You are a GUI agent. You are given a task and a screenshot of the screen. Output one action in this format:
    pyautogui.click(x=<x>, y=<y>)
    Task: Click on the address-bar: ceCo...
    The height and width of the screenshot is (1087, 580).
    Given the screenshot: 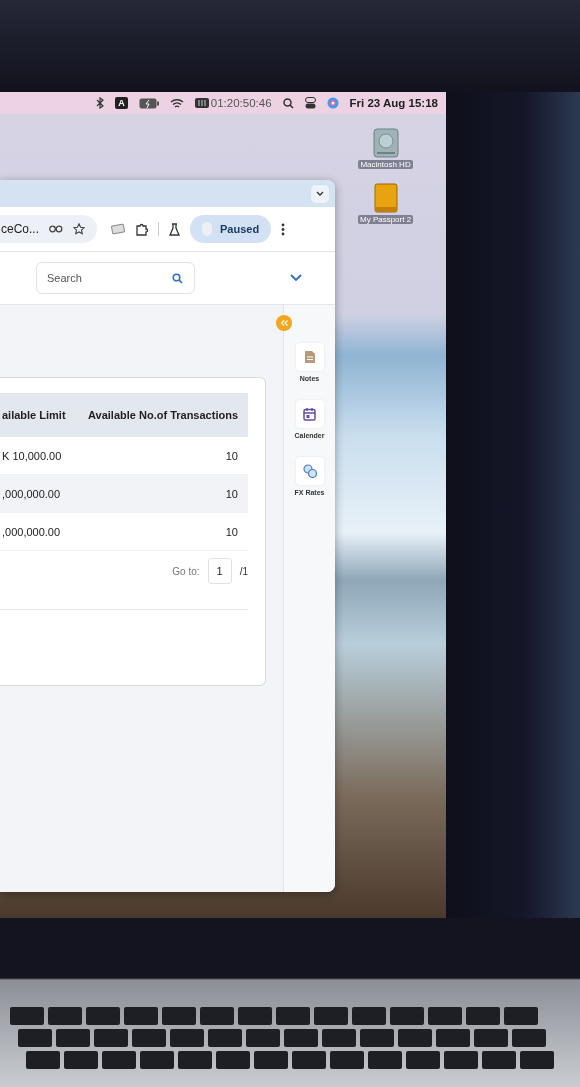 What is the action you would take?
    pyautogui.click(x=48, y=229)
    